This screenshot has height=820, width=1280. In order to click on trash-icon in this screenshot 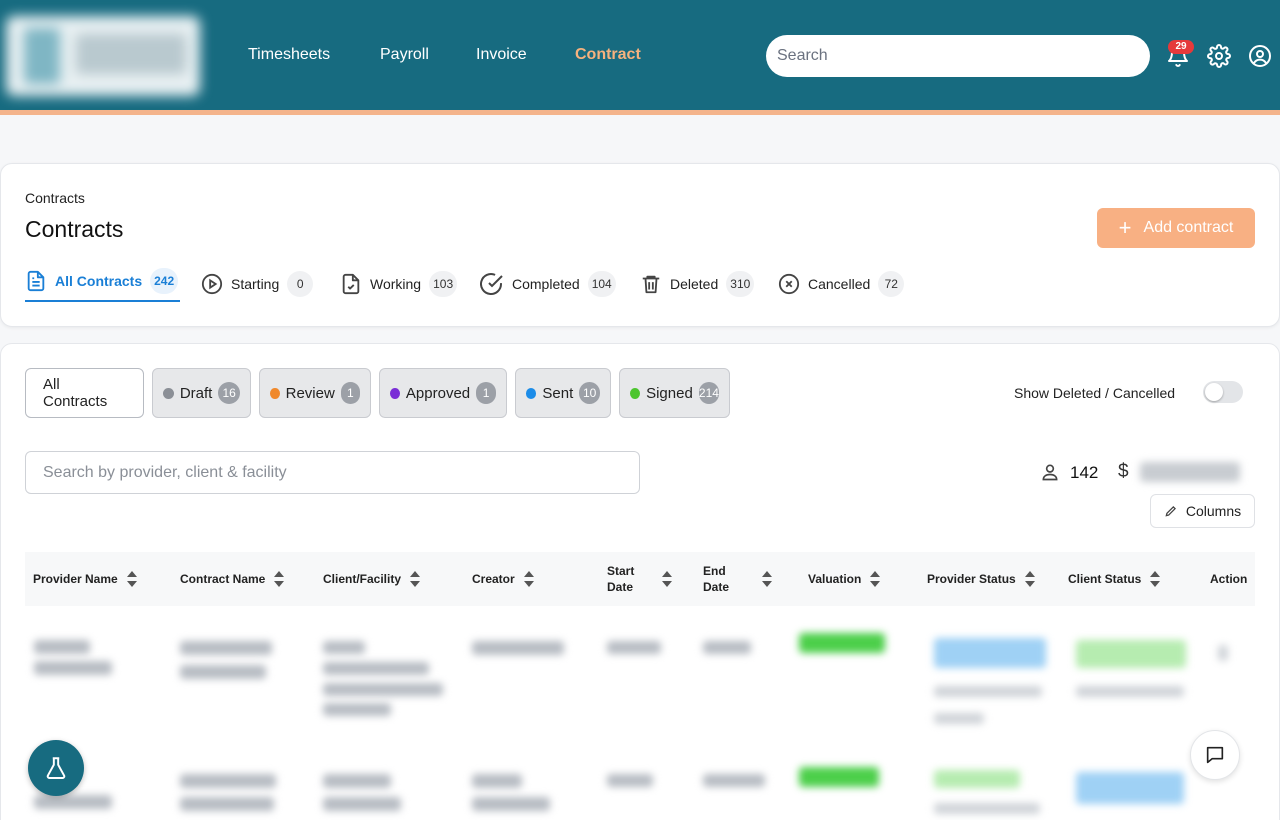, I will do `click(651, 284)`.